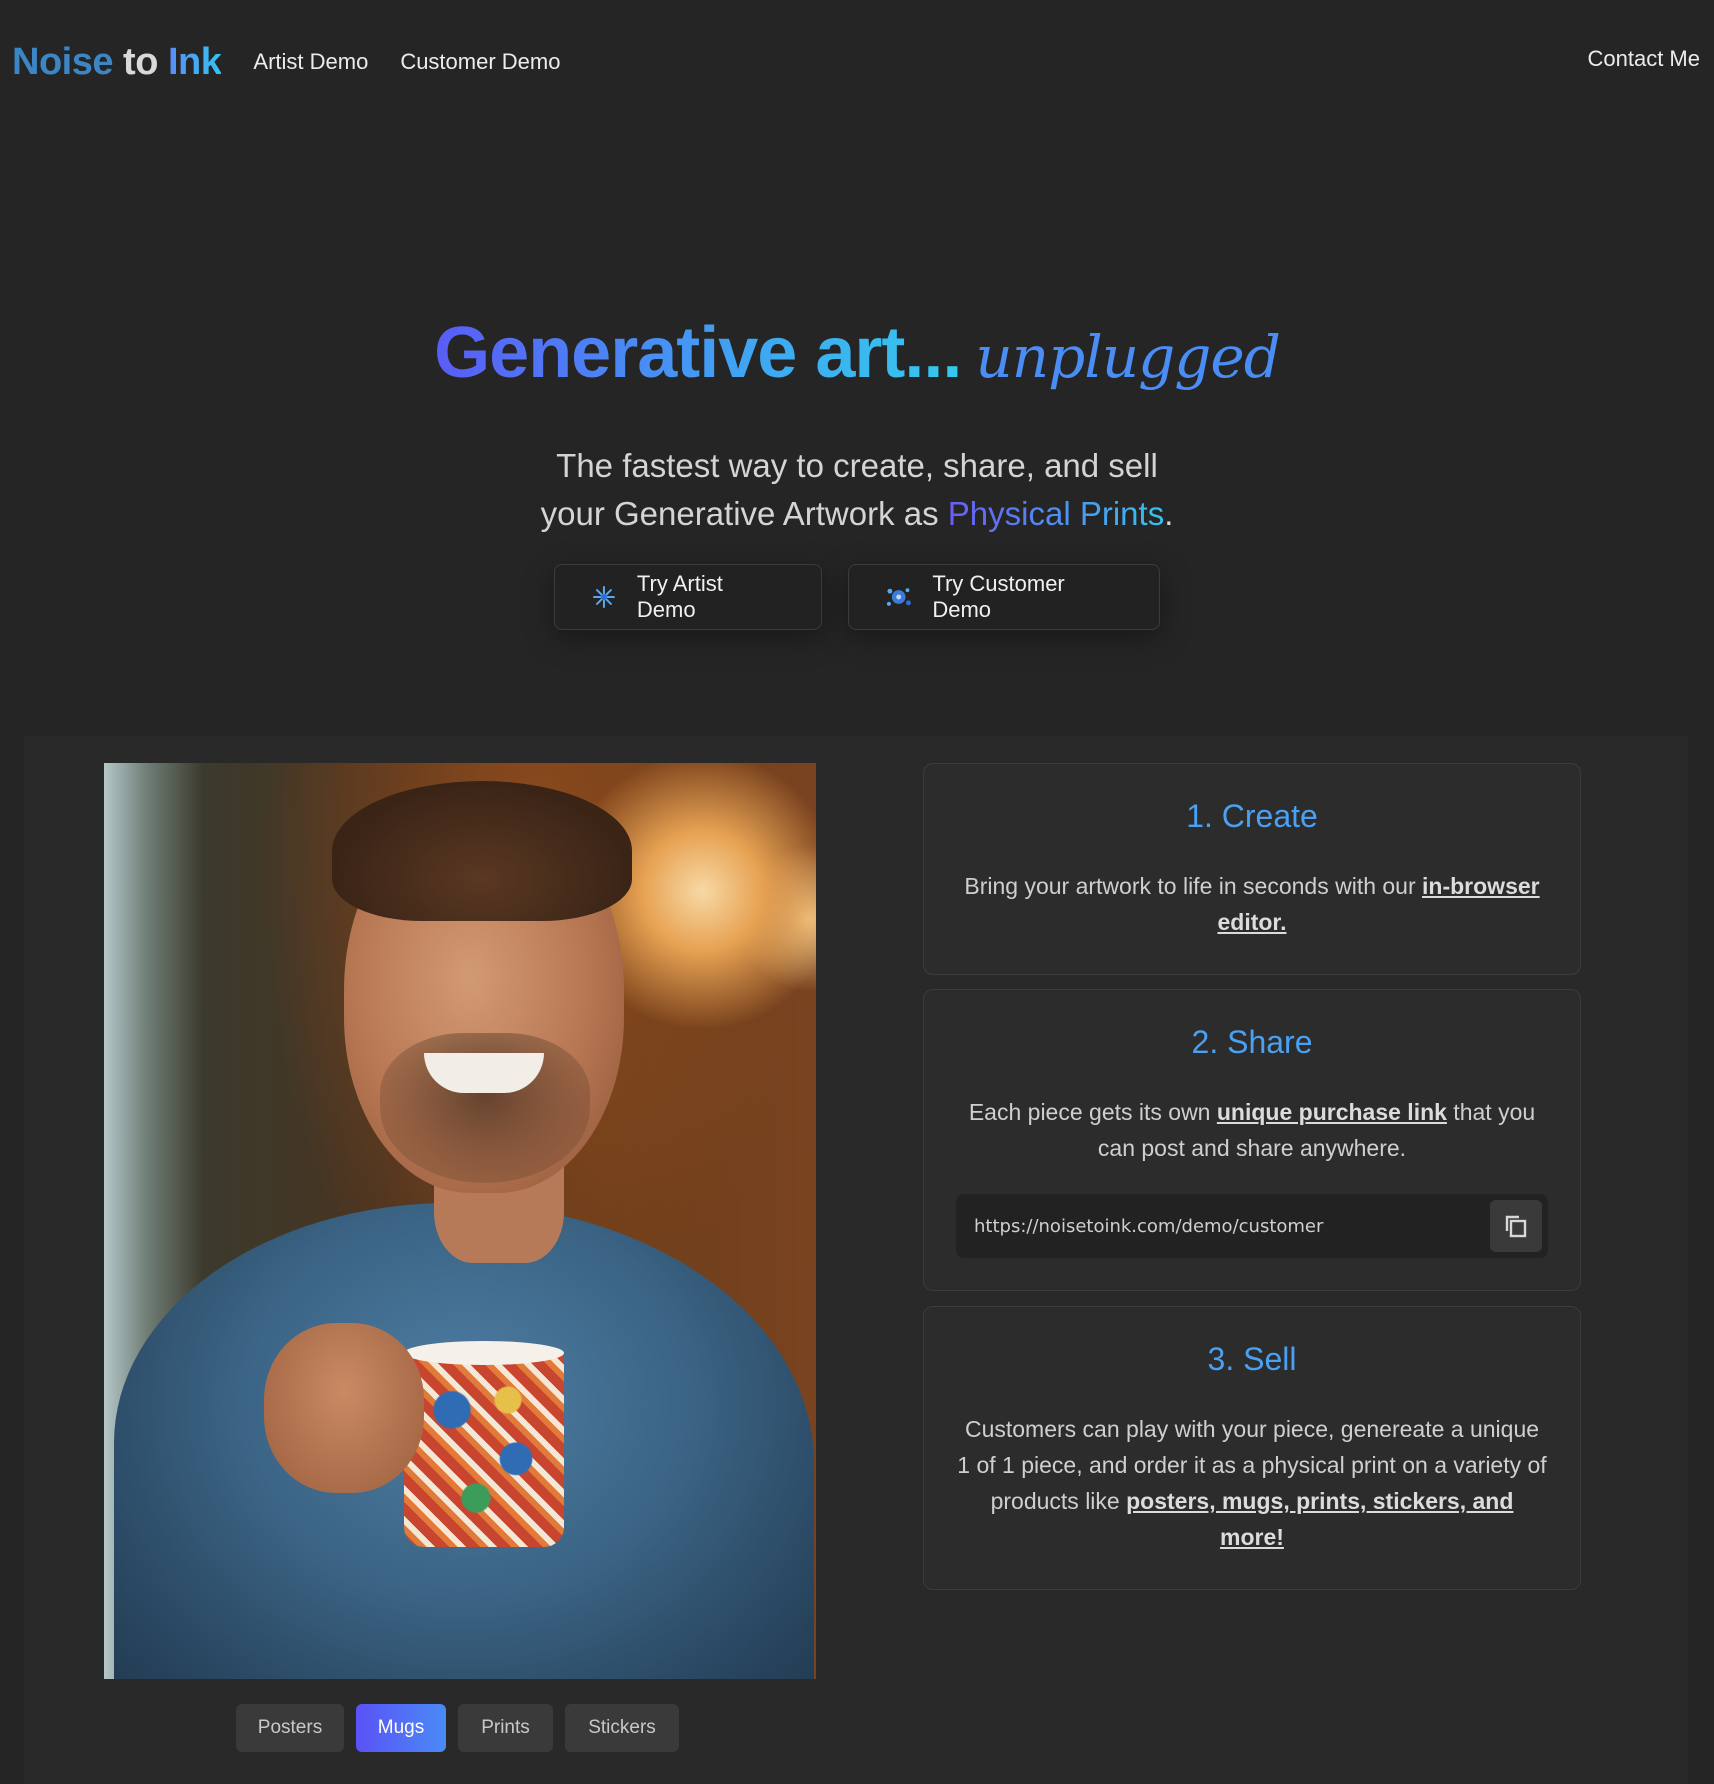 The width and height of the screenshot is (1714, 1784). What do you see at coordinates (117, 62) in the screenshot?
I see `logo: Noise to Ink` at bounding box center [117, 62].